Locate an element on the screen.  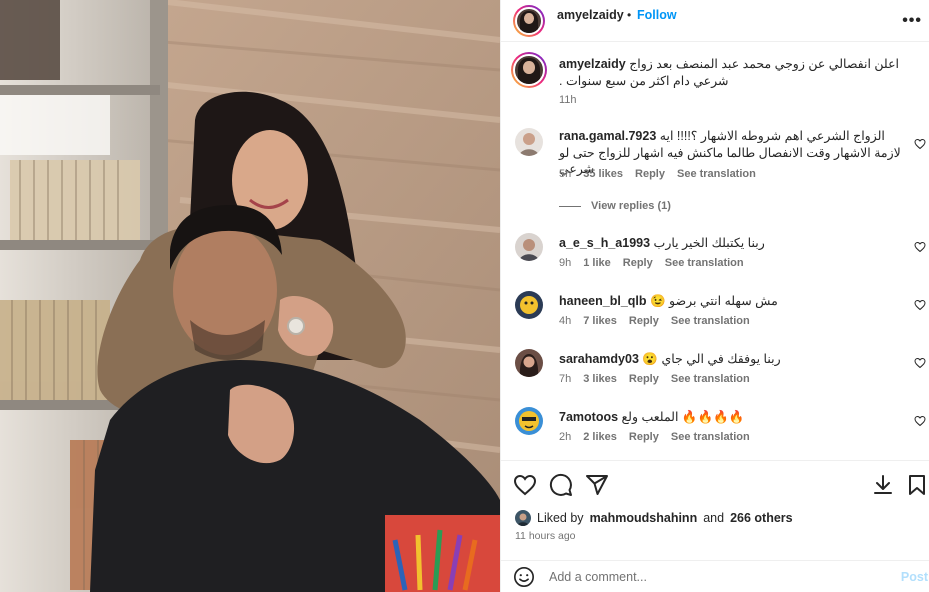
comment-username: sarahamdy03 is located at coordinates (599, 359).